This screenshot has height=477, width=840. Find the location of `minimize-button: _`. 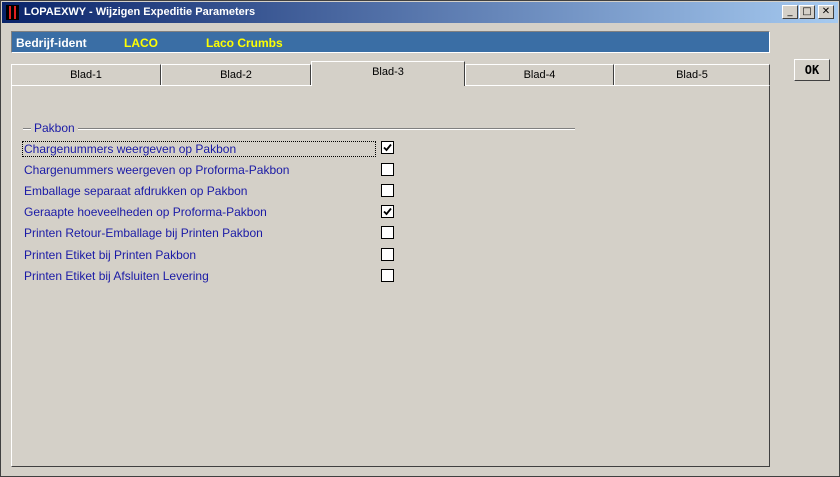

minimize-button: _ is located at coordinates (790, 12).